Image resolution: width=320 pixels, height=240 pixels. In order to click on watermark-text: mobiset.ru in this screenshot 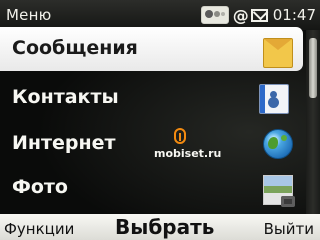, I will do `click(188, 153)`.